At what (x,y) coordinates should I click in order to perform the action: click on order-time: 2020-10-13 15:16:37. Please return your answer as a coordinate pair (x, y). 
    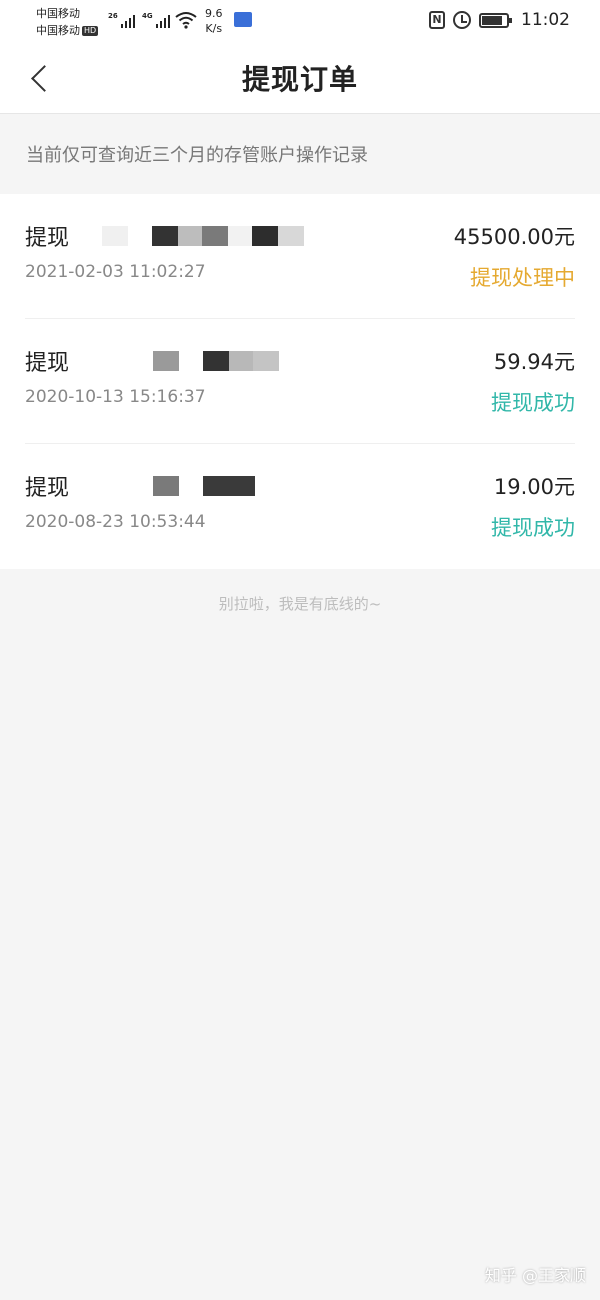
    Looking at the image, I should click on (115, 397).